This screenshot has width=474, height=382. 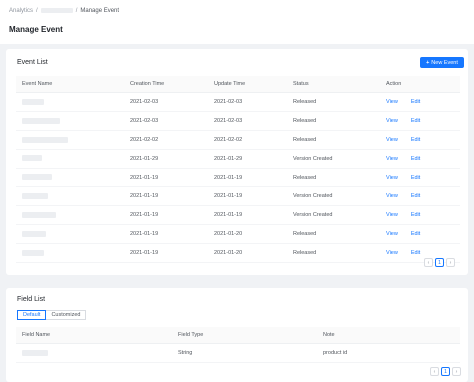 I want to click on update-time-cell: 2021-01-29, so click(x=247, y=159).